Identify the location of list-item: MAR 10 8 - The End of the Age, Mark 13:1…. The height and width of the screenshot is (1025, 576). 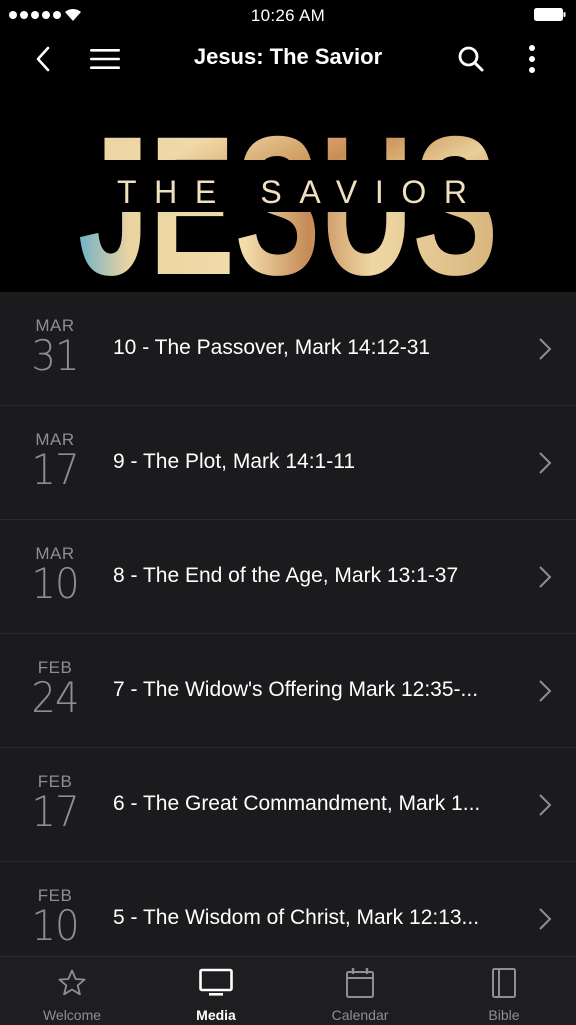
(288, 577).